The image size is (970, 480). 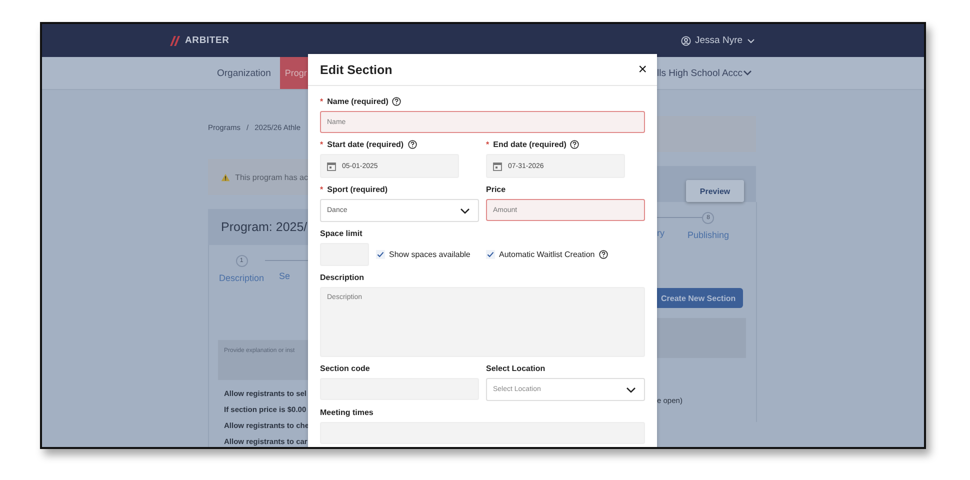 What do you see at coordinates (704, 73) in the screenshot?
I see `account-menu: lls High School Accc` at bounding box center [704, 73].